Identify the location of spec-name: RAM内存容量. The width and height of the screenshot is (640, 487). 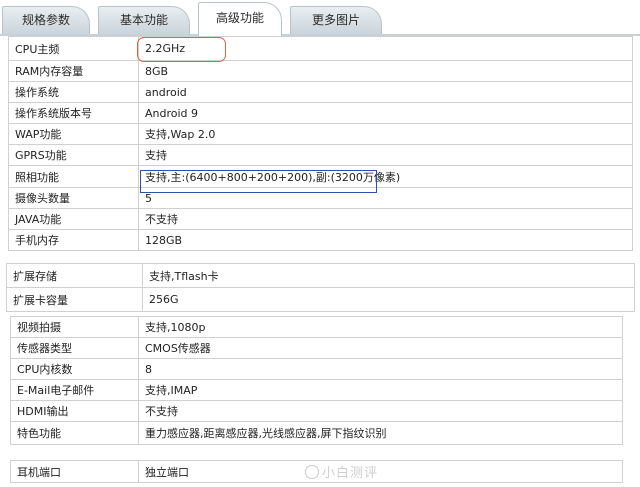
(73, 71).